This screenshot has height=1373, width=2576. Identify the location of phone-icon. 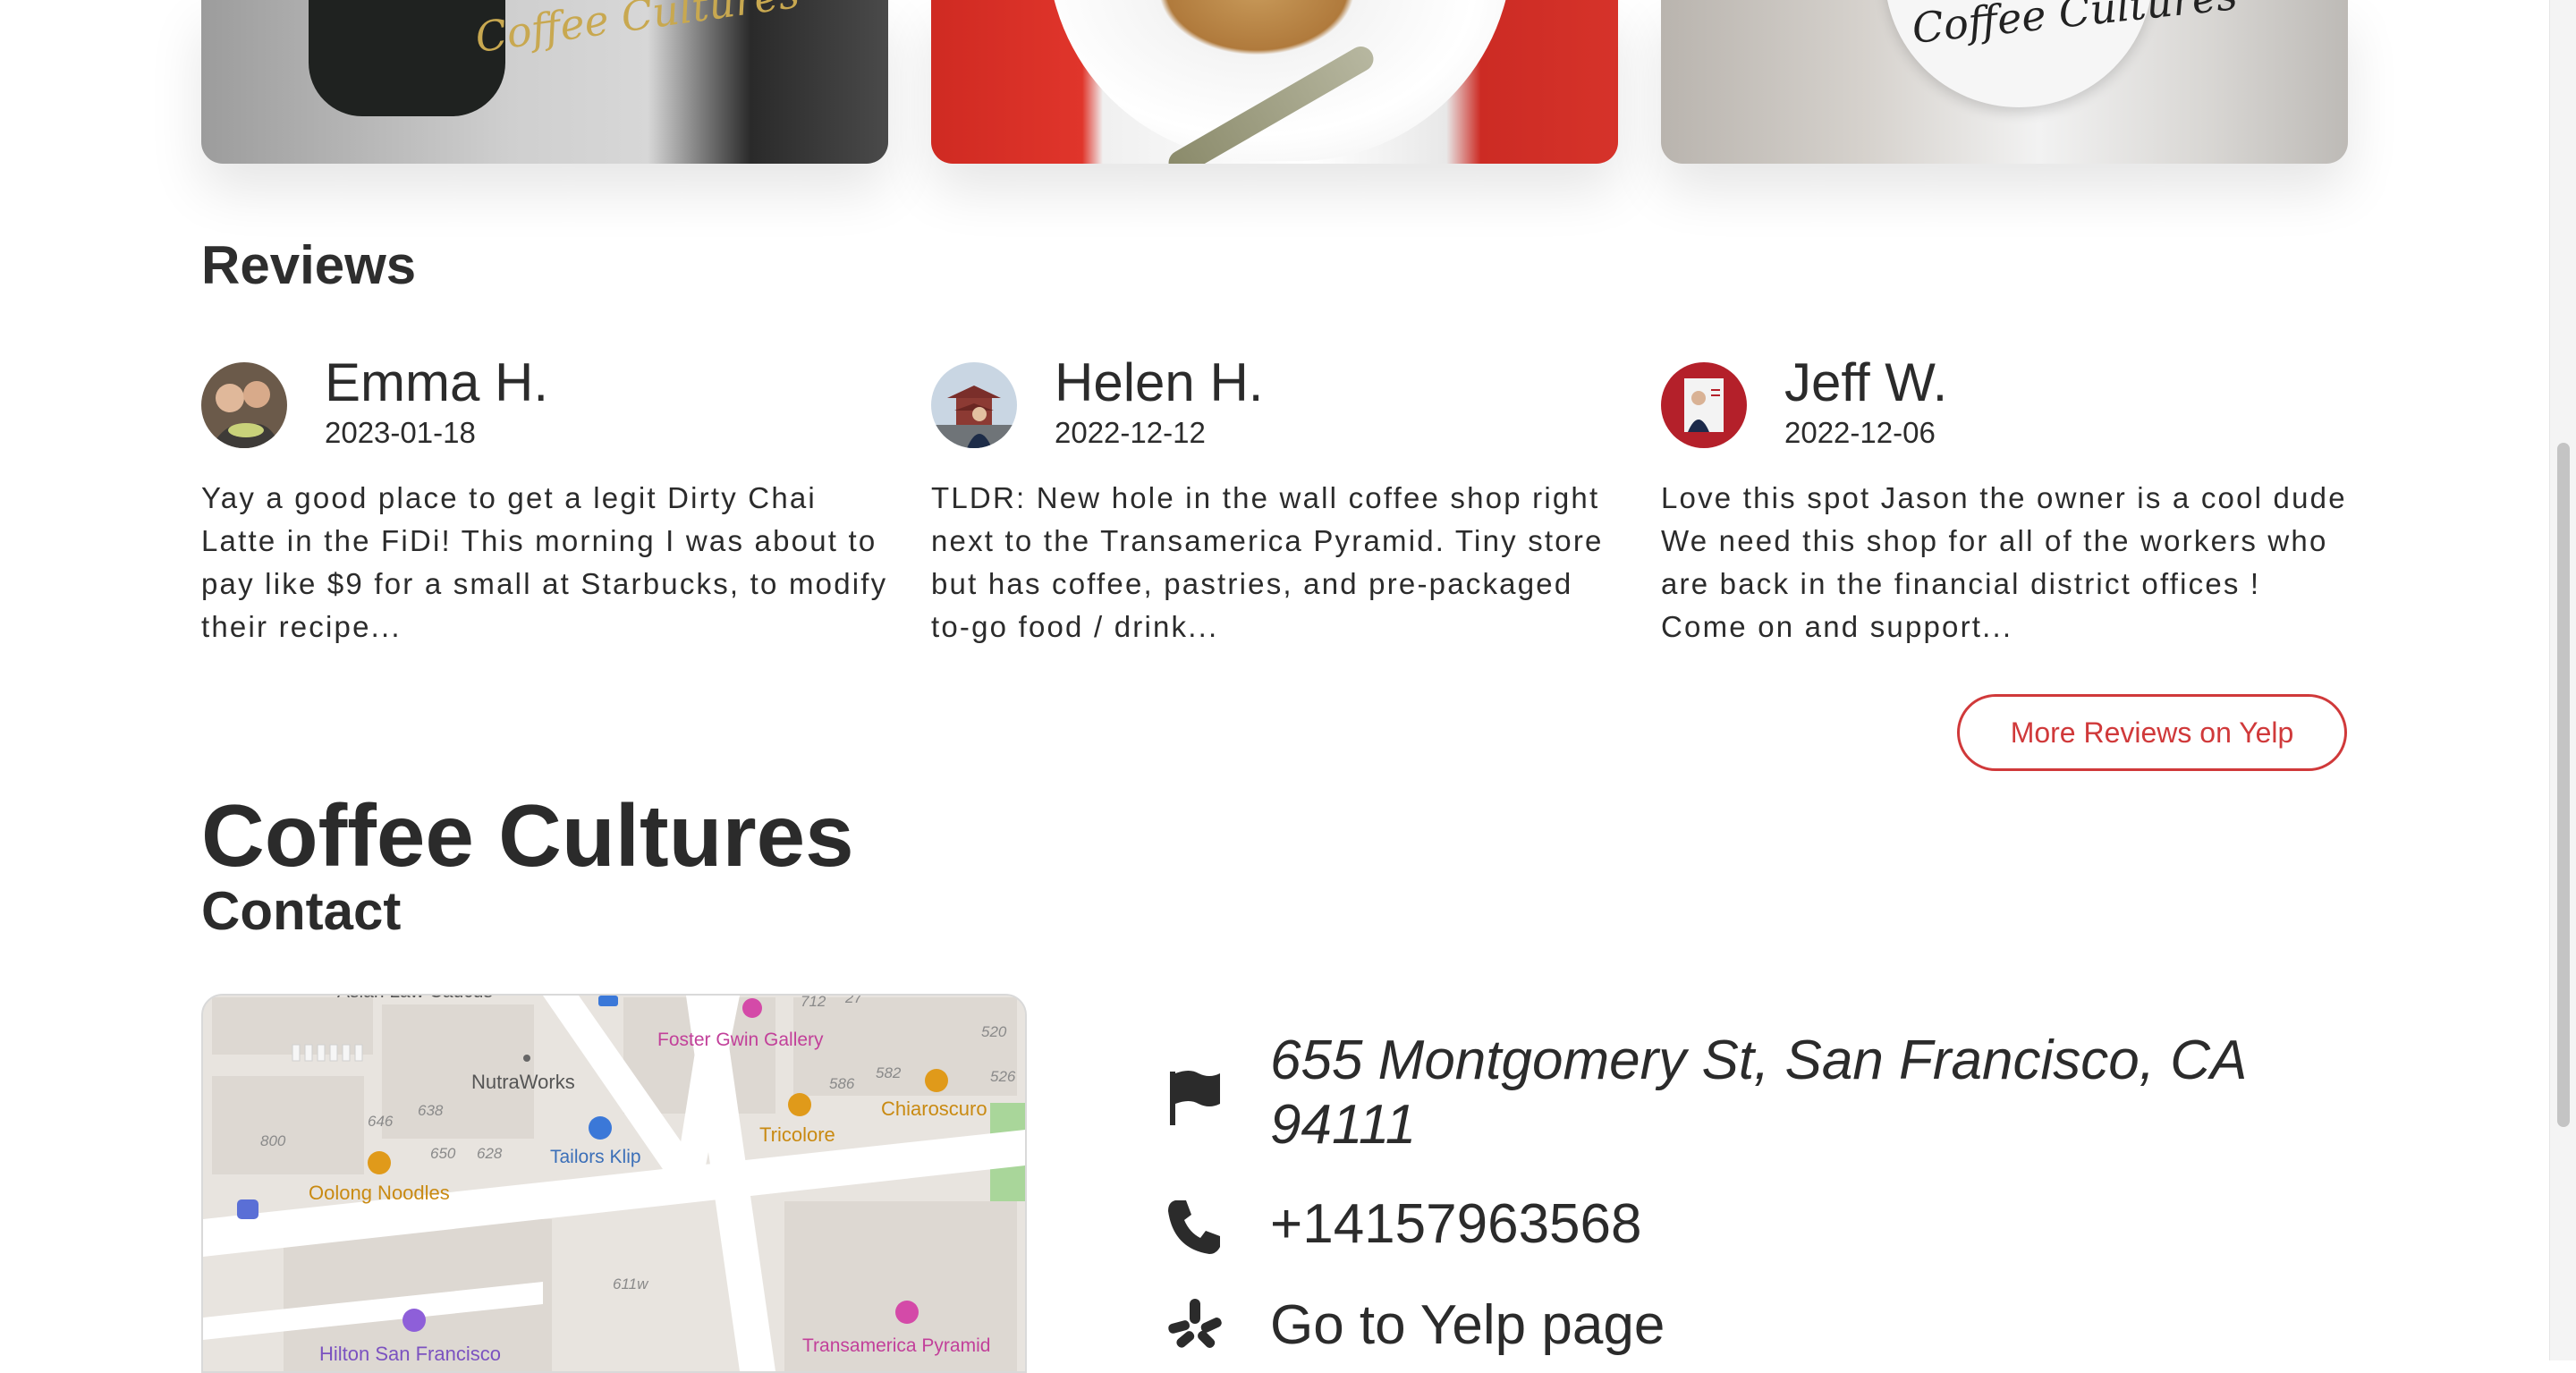
(1194, 1227).